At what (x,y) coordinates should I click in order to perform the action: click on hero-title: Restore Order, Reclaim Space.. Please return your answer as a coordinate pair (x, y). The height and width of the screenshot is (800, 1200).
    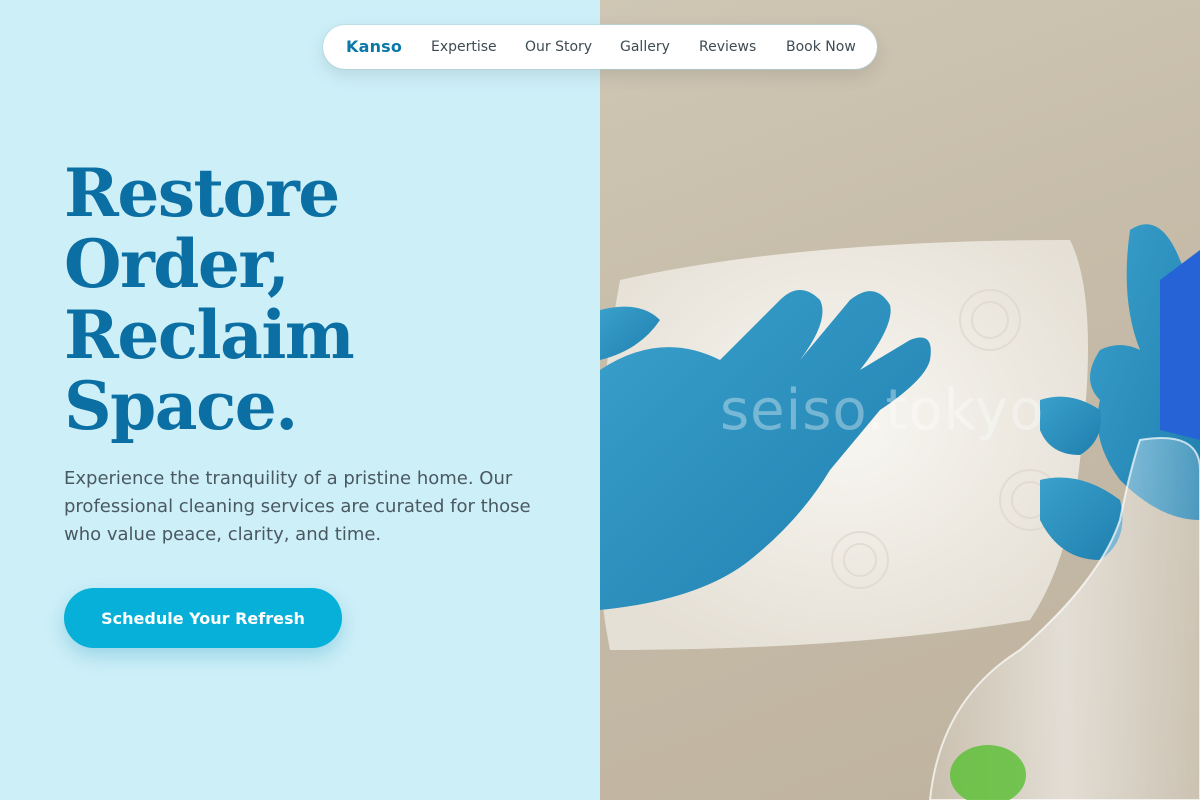
    Looking at the image, I should click on (304, 300).